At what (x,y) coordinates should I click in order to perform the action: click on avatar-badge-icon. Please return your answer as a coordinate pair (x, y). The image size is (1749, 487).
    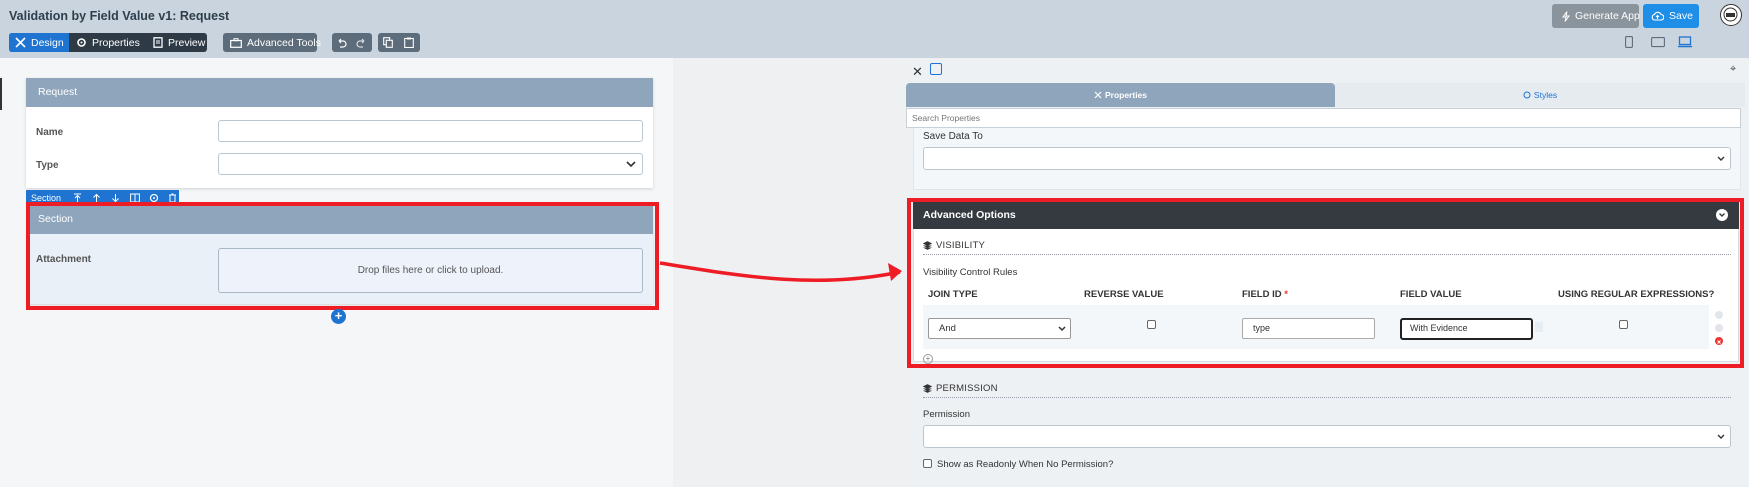
    Looking at the image, I should click on (1730, 14).